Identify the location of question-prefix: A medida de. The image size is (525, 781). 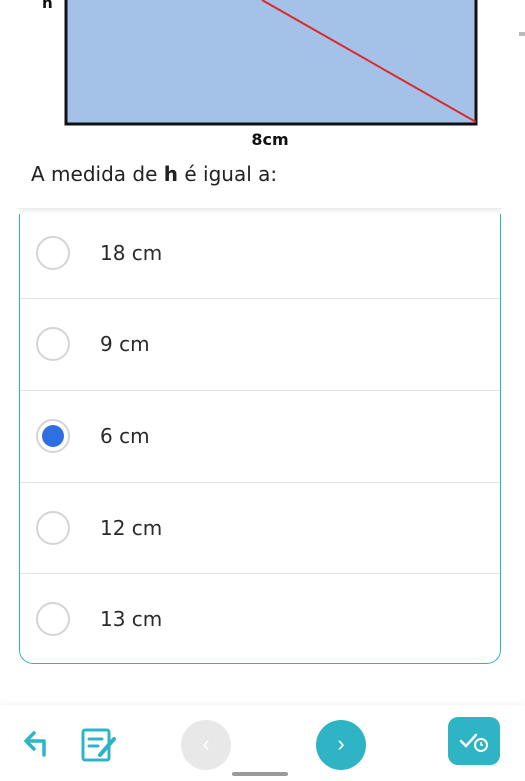
(97, 174).